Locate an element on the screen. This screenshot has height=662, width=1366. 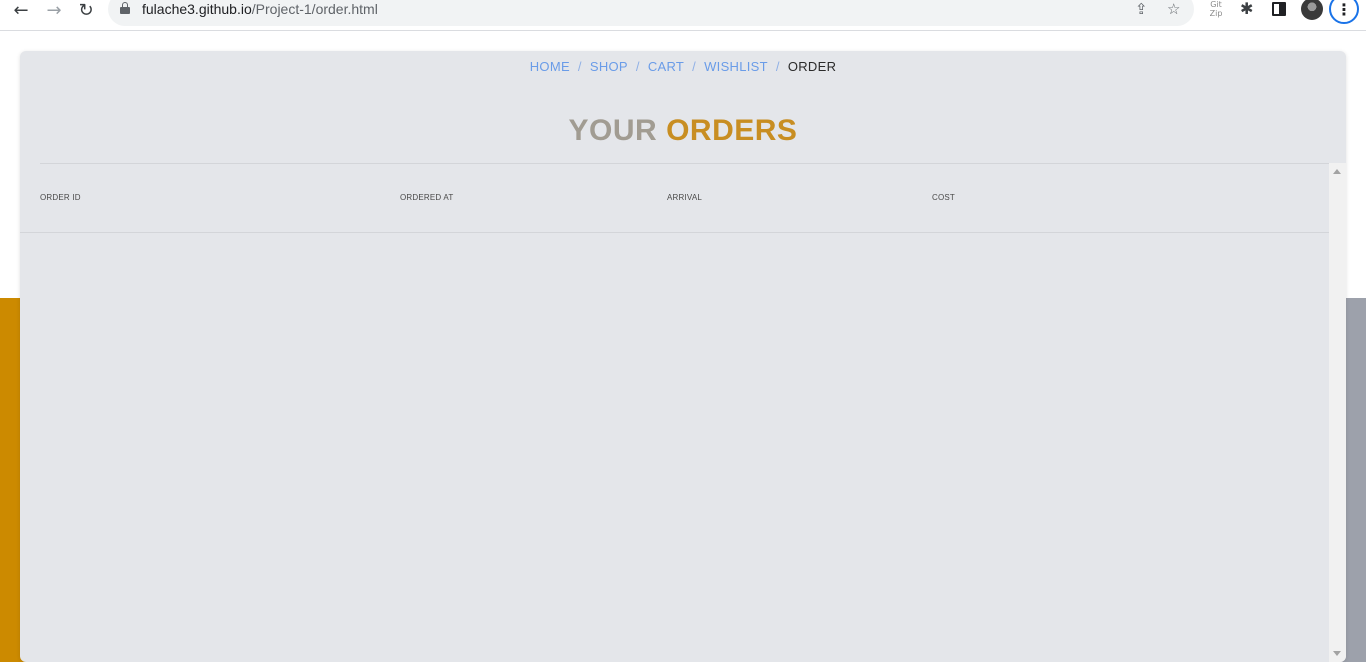
page-title-part2: ORDERS is located at coordinates (732, 130).